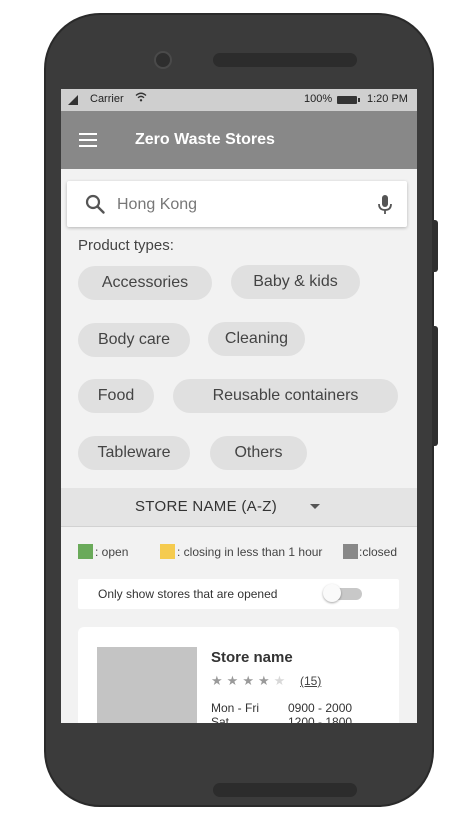  Describe the element at coordinates (147, 685) in the screenshot. I see `store-image-placeholder` at that location.